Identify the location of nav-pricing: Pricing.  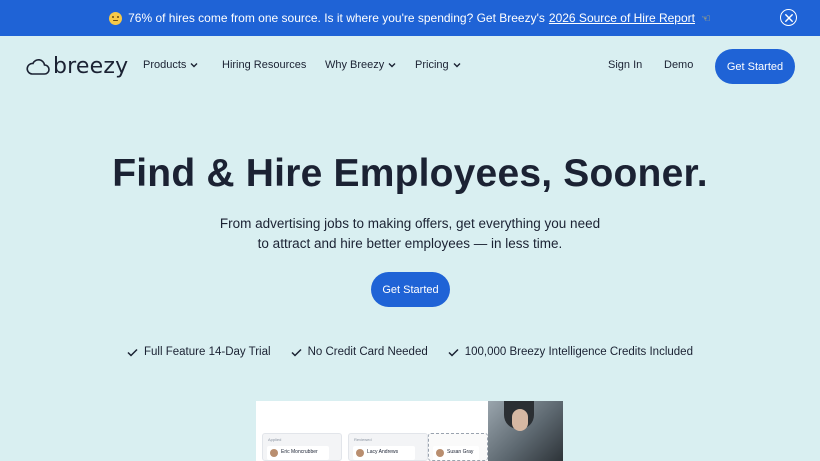
(438, 65).